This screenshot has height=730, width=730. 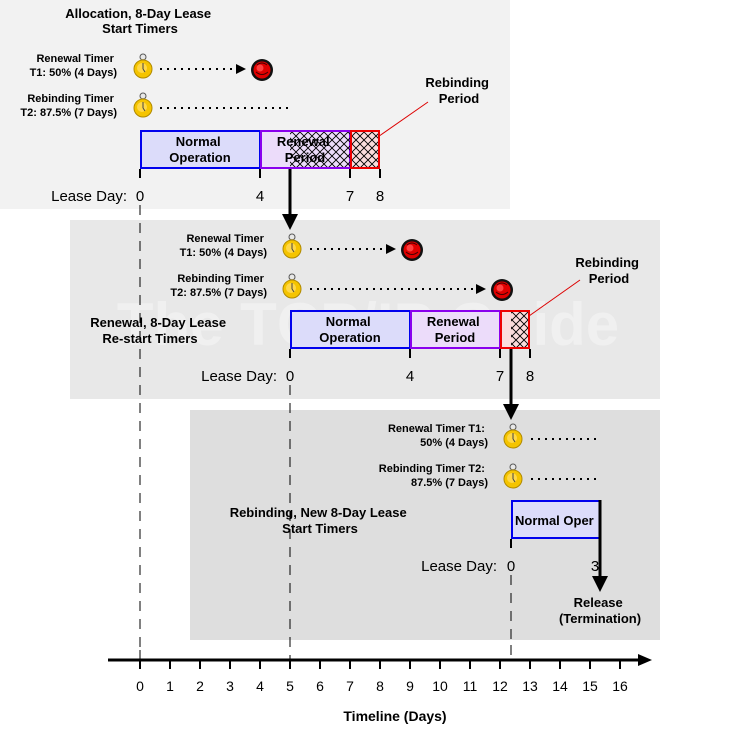 I want to click on timeline-tick-label: 6, so click(x=320, y=686).